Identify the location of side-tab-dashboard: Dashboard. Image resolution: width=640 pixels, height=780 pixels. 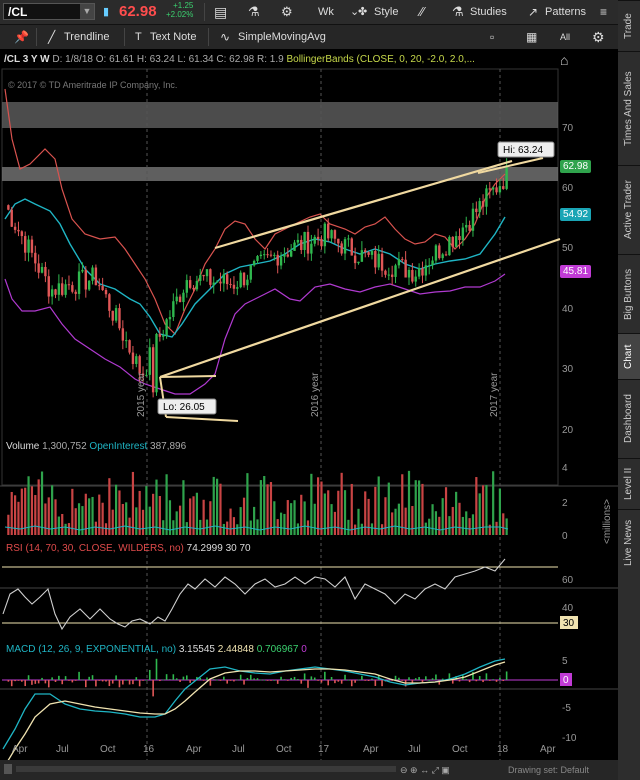
(629, 418).